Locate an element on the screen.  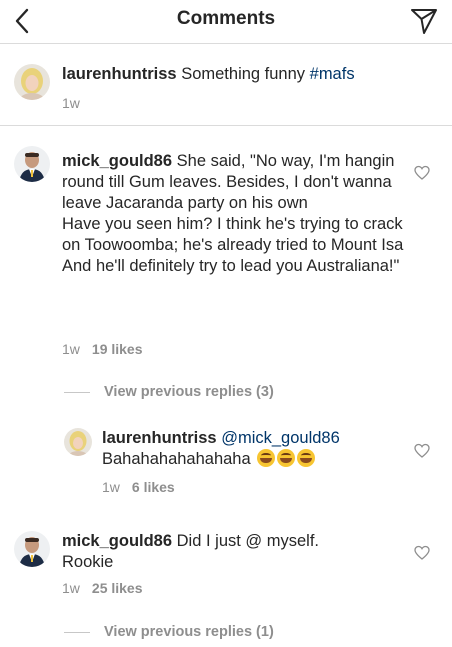
caption-body: Something funny is located at coordinates (243, 74).